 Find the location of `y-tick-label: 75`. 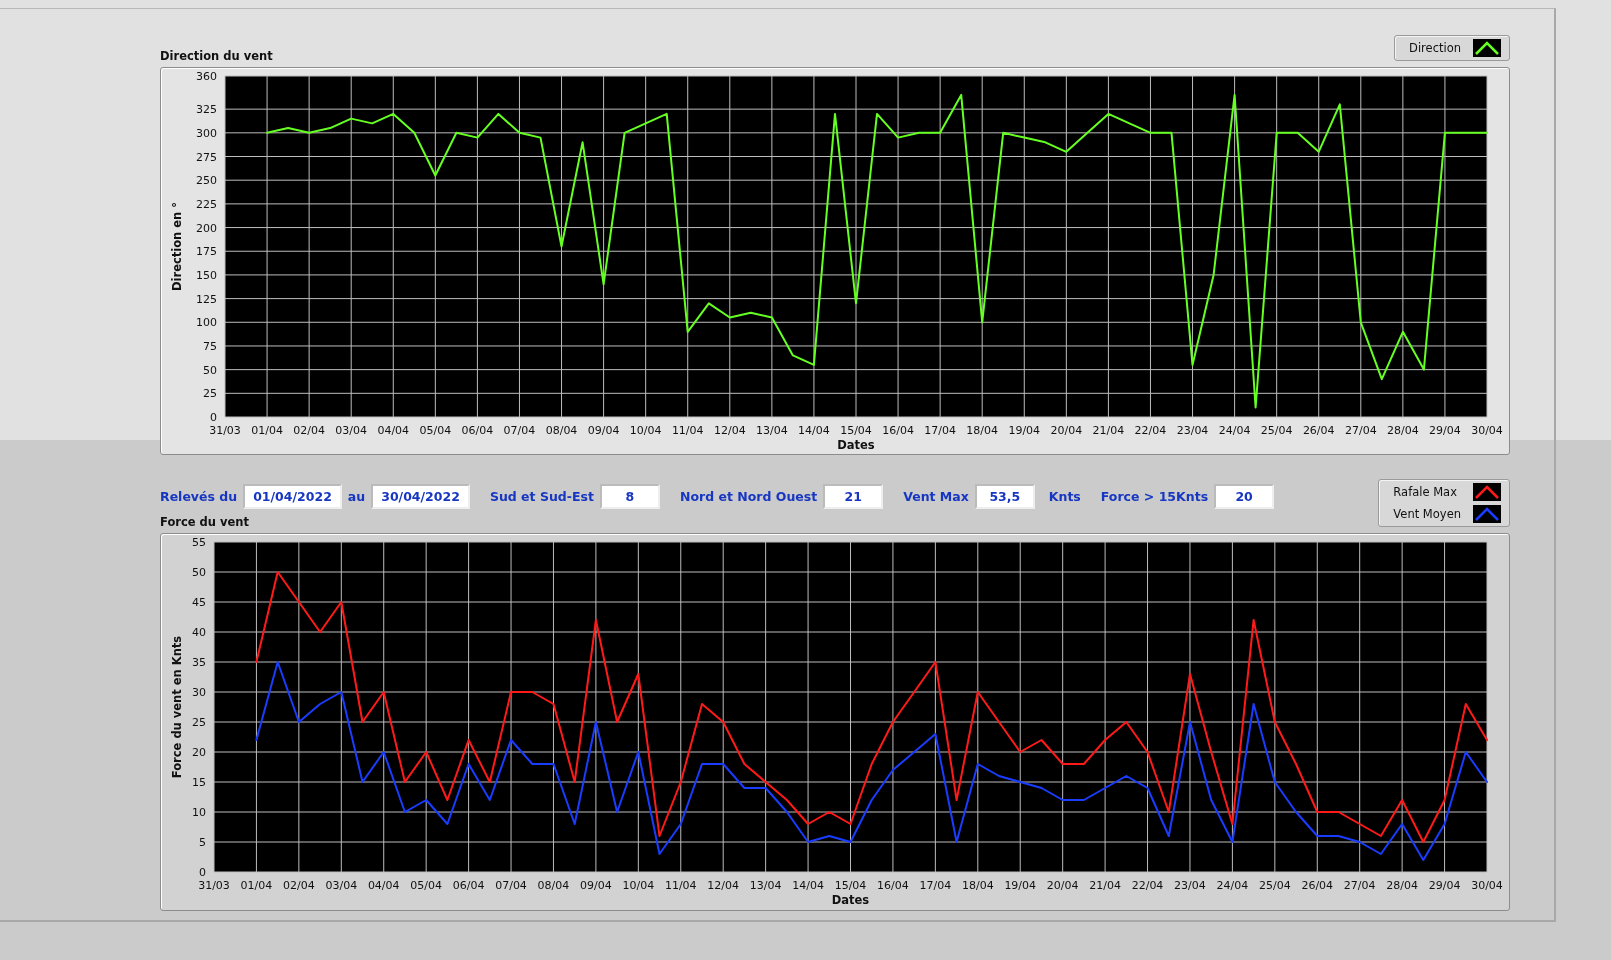

y-tick-label: 75 is located at coordinates (210, 346).